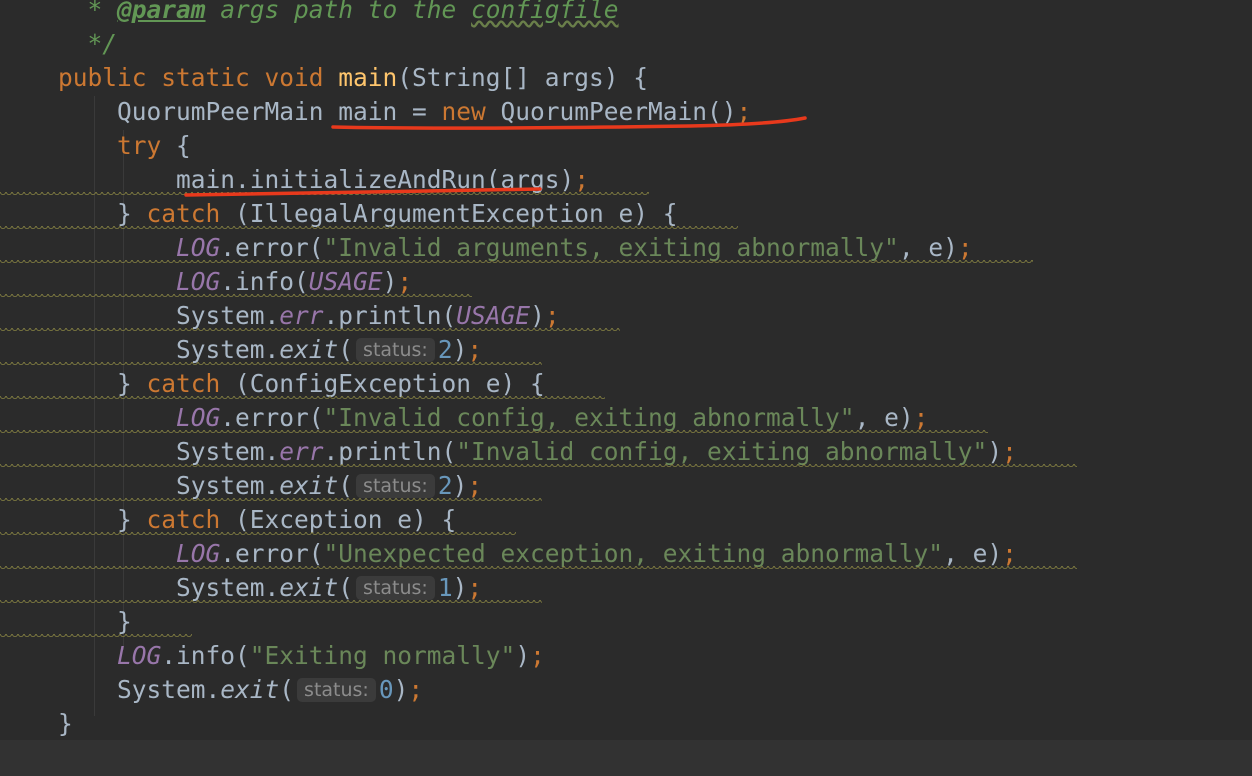 The height and width of the screenshot is (776, 1252). Describe the element at coordinates (316, 179) in the screenshot. I see `code-token: main.initializeAndRun(args)` at that location.